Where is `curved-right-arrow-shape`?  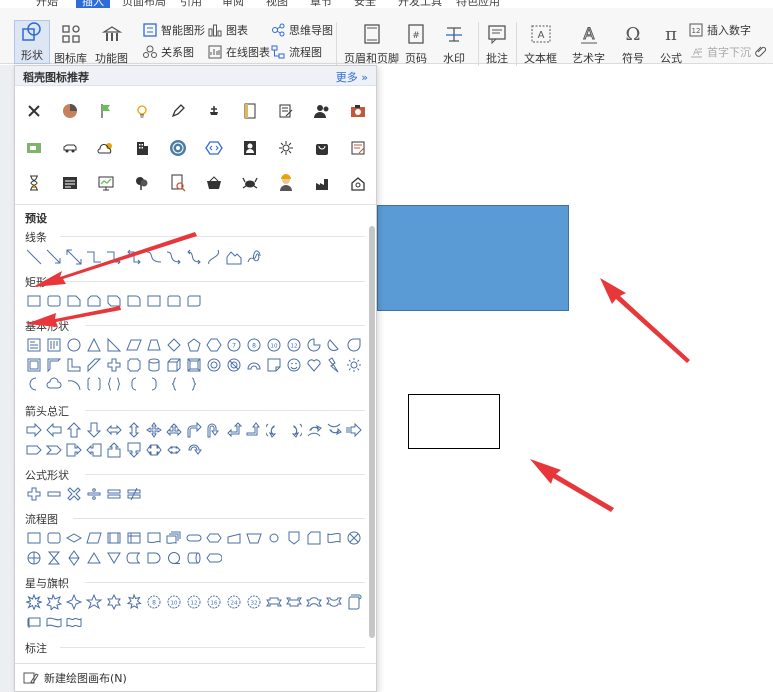
curved-right-arrow-shape is located at coordinates (274, 430).